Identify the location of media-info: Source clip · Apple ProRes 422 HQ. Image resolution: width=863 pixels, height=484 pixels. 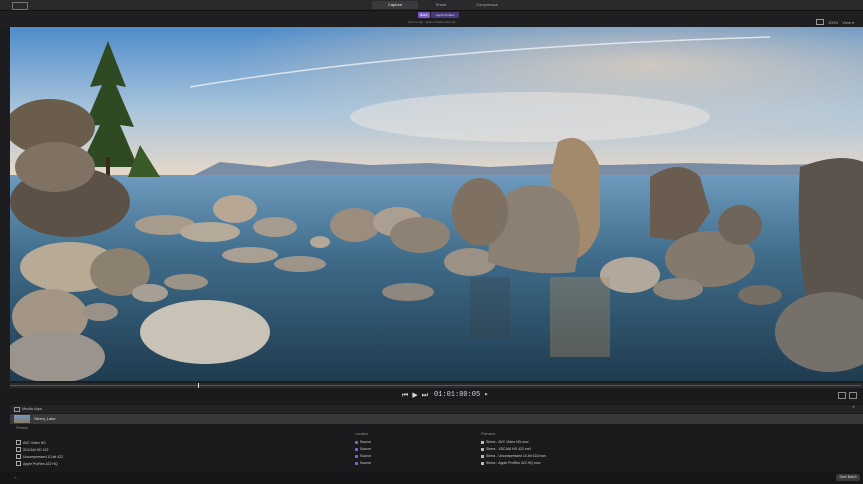
(432, 22).